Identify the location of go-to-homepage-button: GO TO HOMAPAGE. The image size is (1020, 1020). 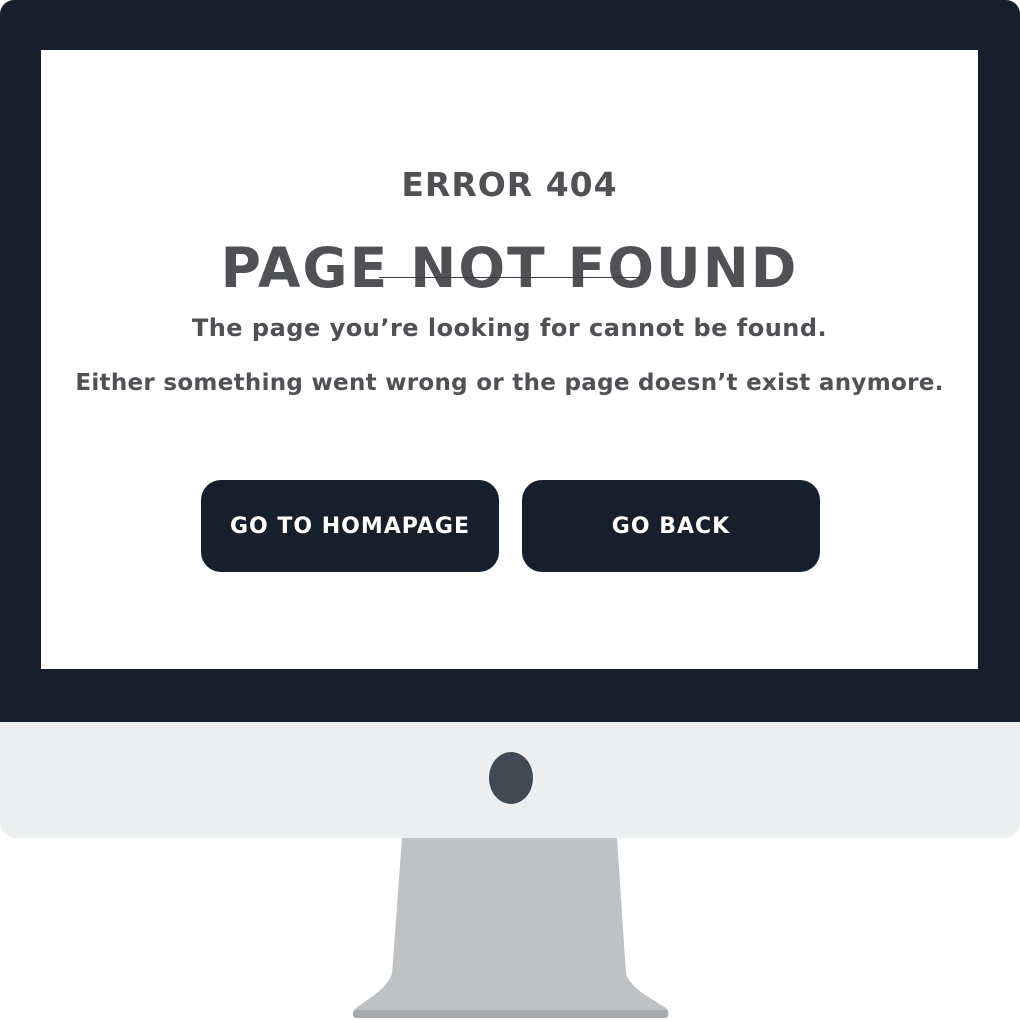
(350, 526).